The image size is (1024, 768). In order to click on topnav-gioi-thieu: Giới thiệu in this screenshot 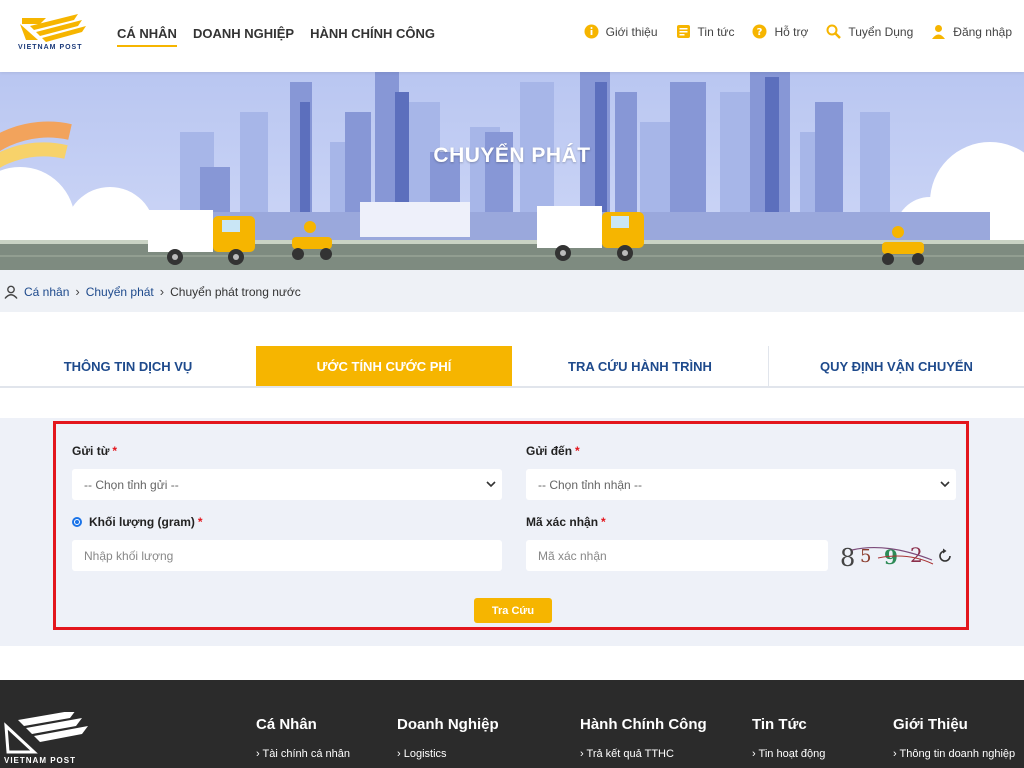, I will do `click(621, 31)`.